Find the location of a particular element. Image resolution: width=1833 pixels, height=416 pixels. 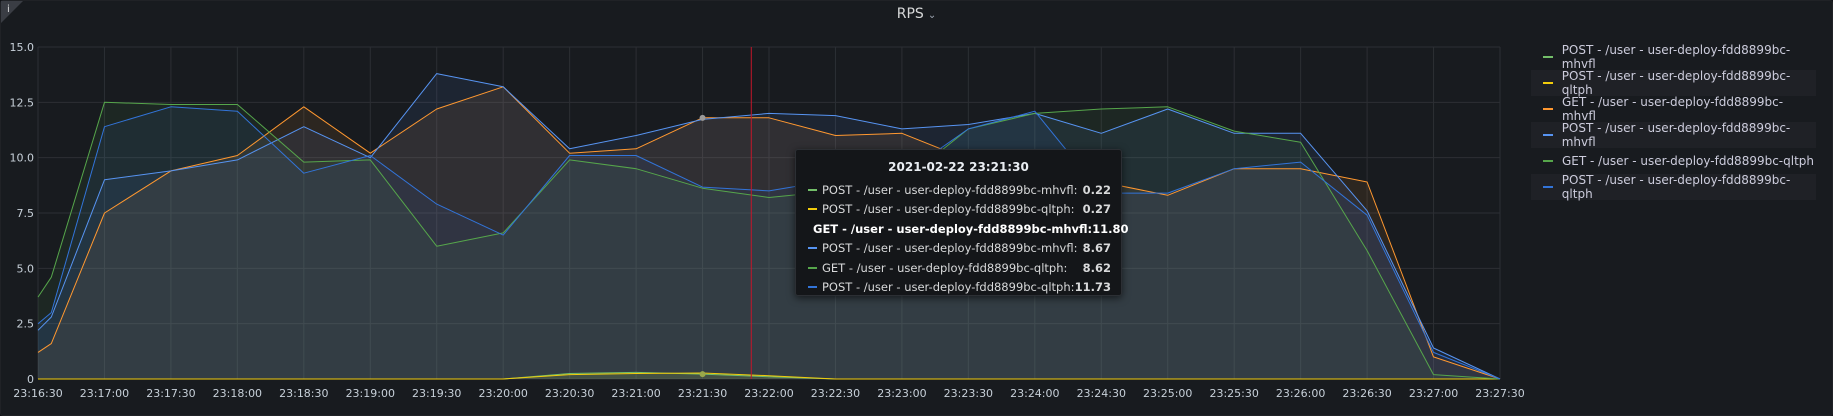

x-tick-label: 23:23:00 is located at coordinates (901, 393).